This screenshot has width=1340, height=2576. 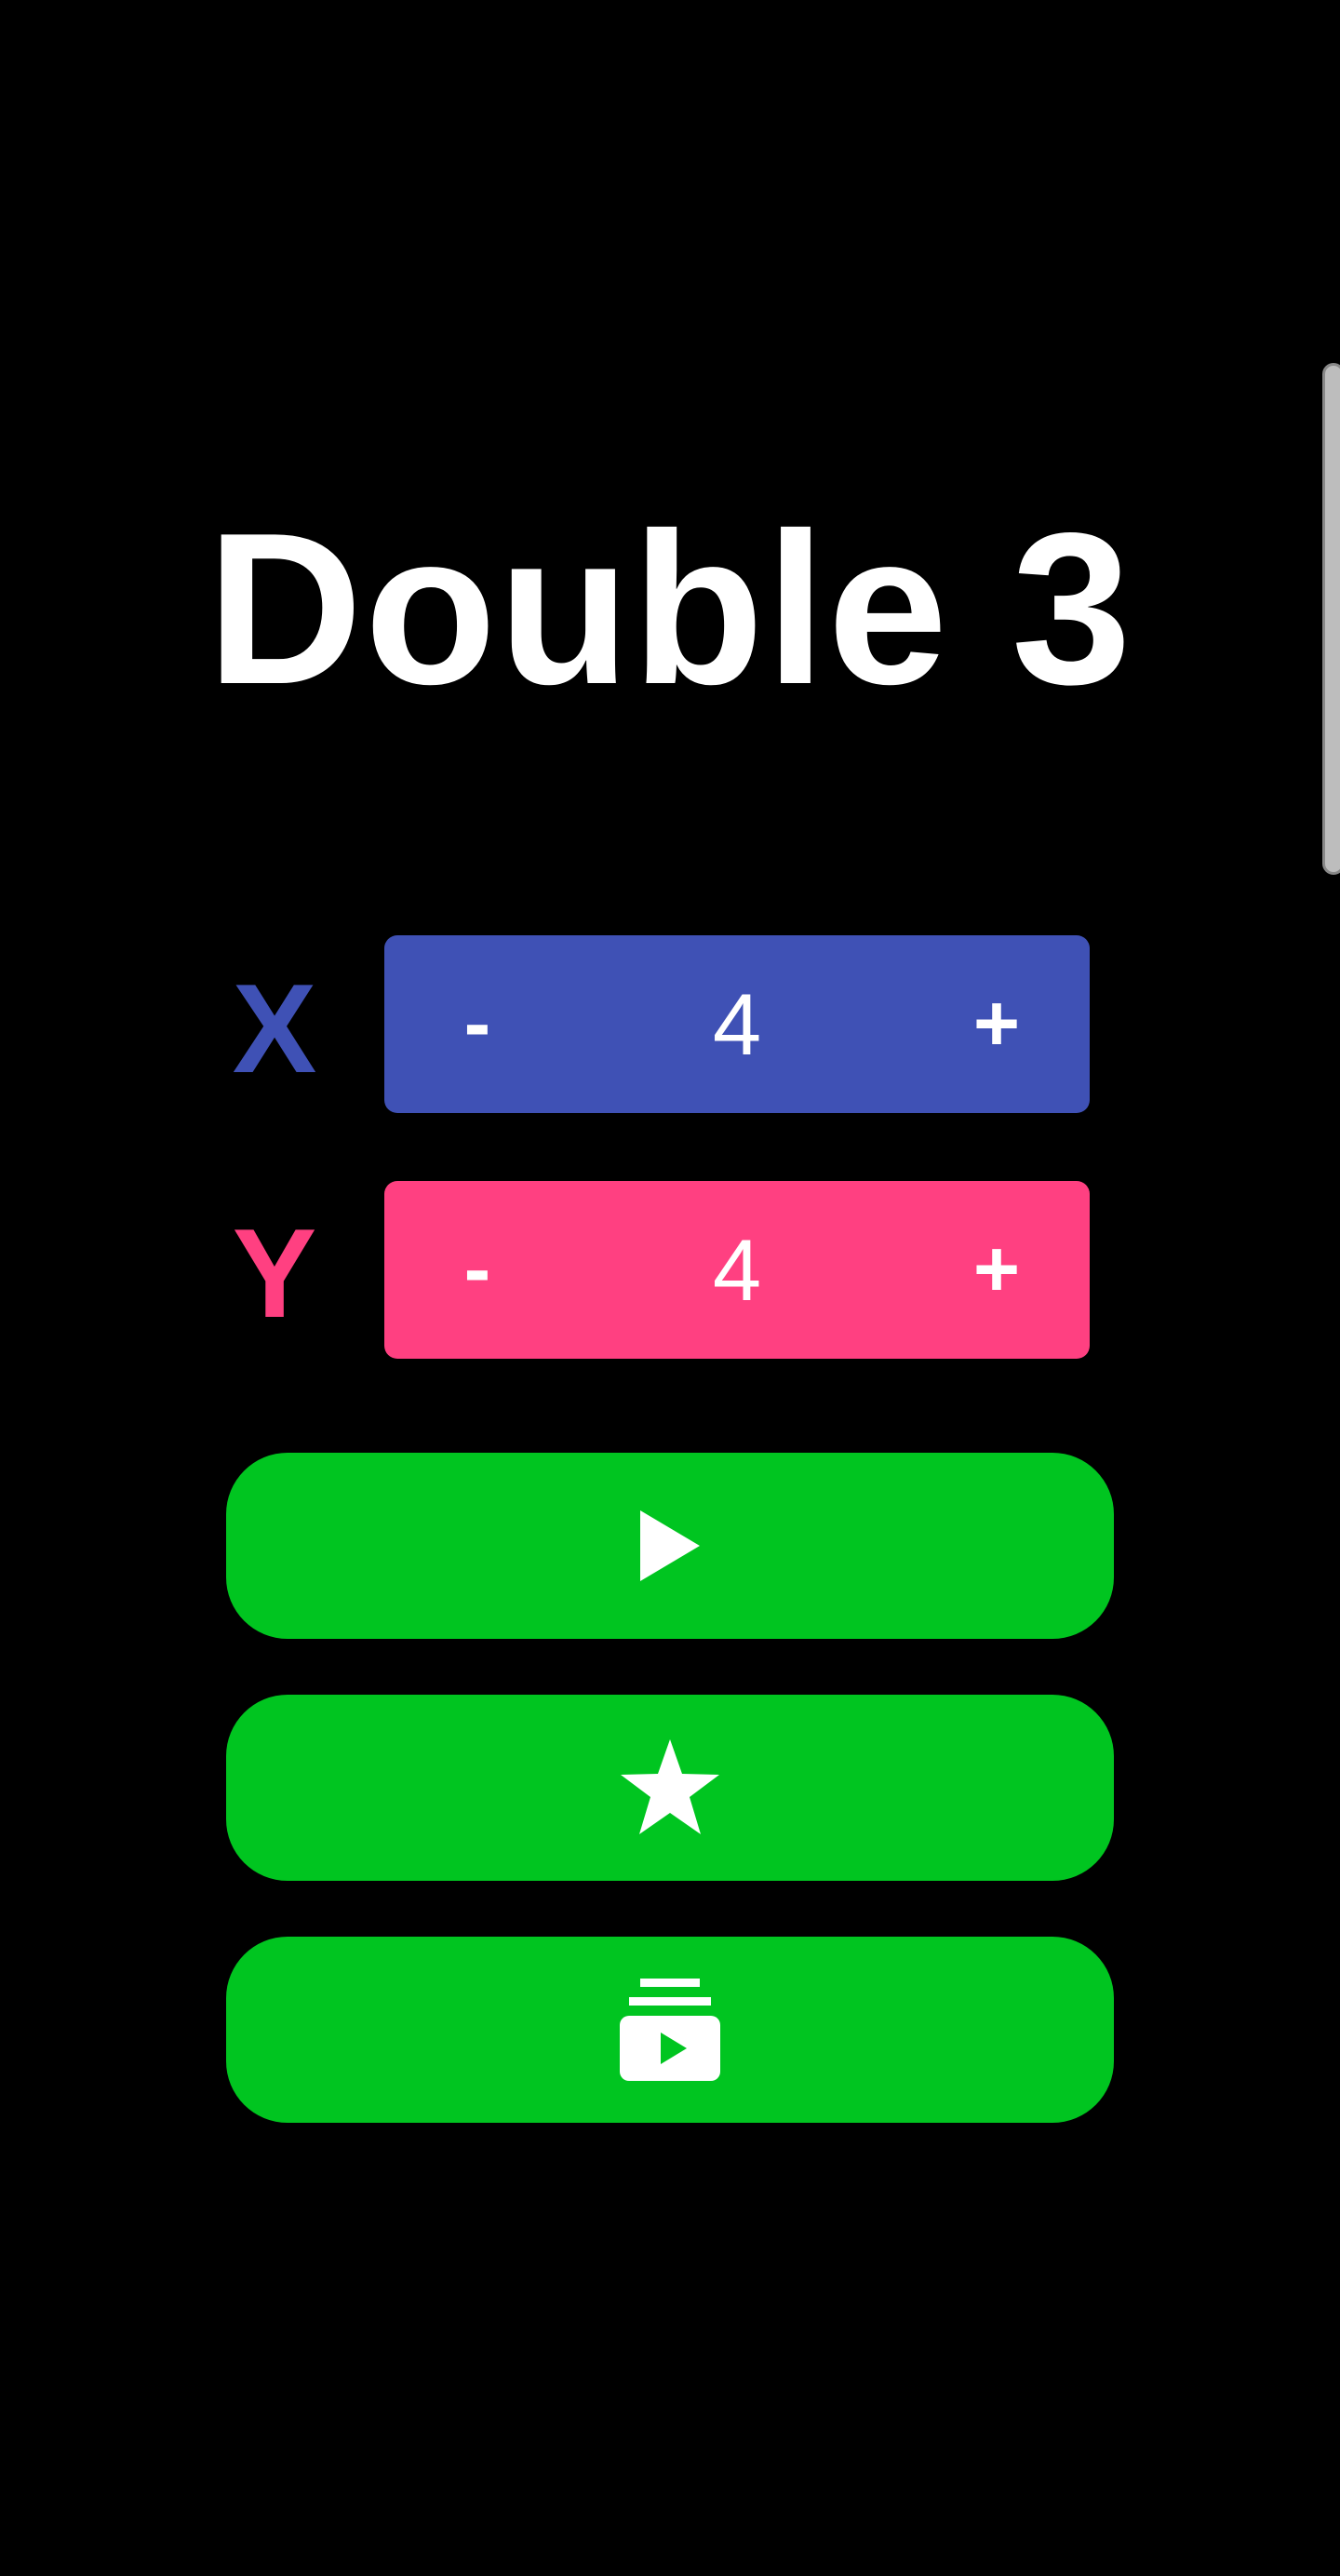 I want to click on x-increment-button: +, so click(x=997, y=1024).